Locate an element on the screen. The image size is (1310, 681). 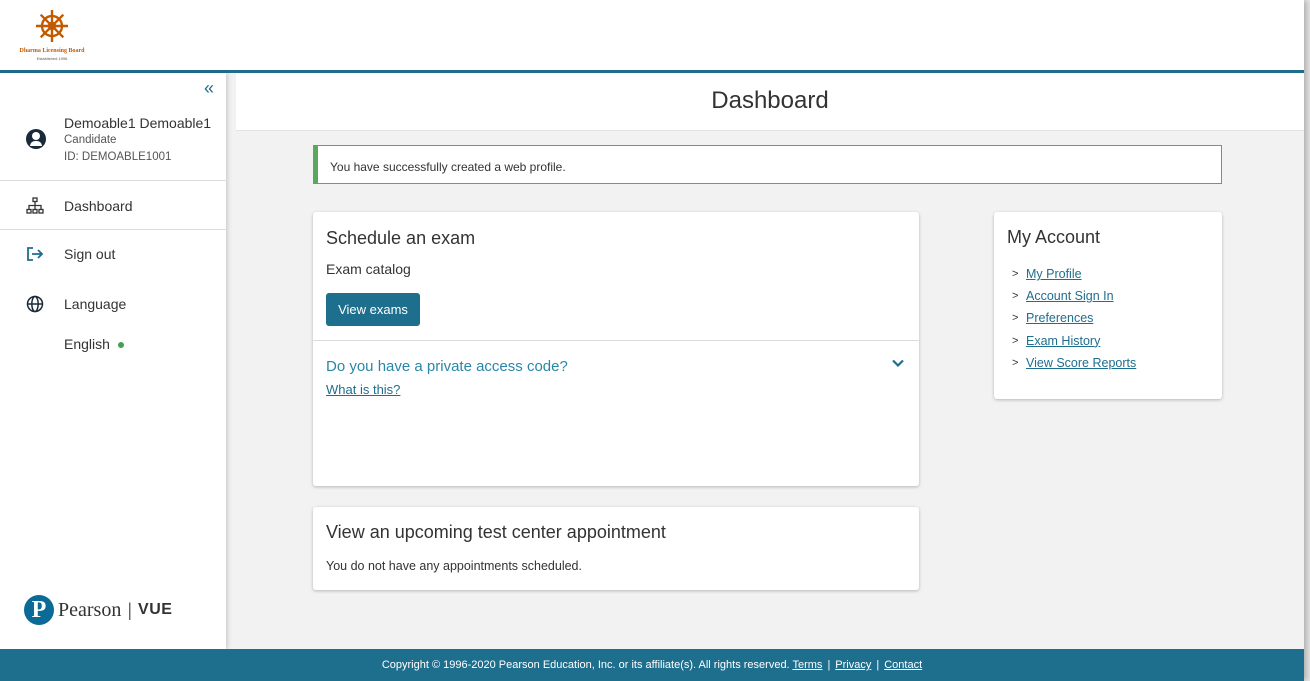
list-item: > View Score Reports is located at coordinates (1074, 363).